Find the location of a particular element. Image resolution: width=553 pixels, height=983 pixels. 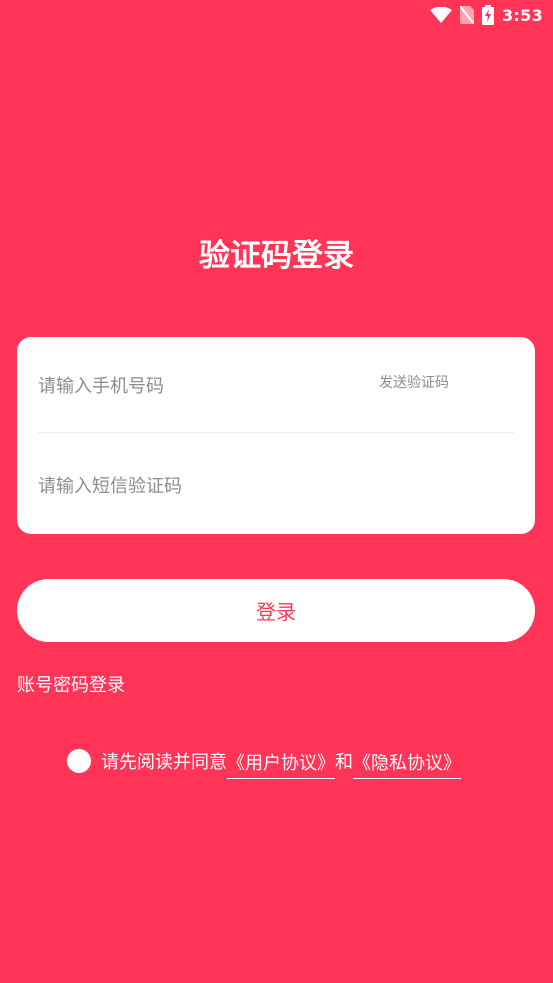

page-title: 验证码登录 is located at coordinates (276, 256).